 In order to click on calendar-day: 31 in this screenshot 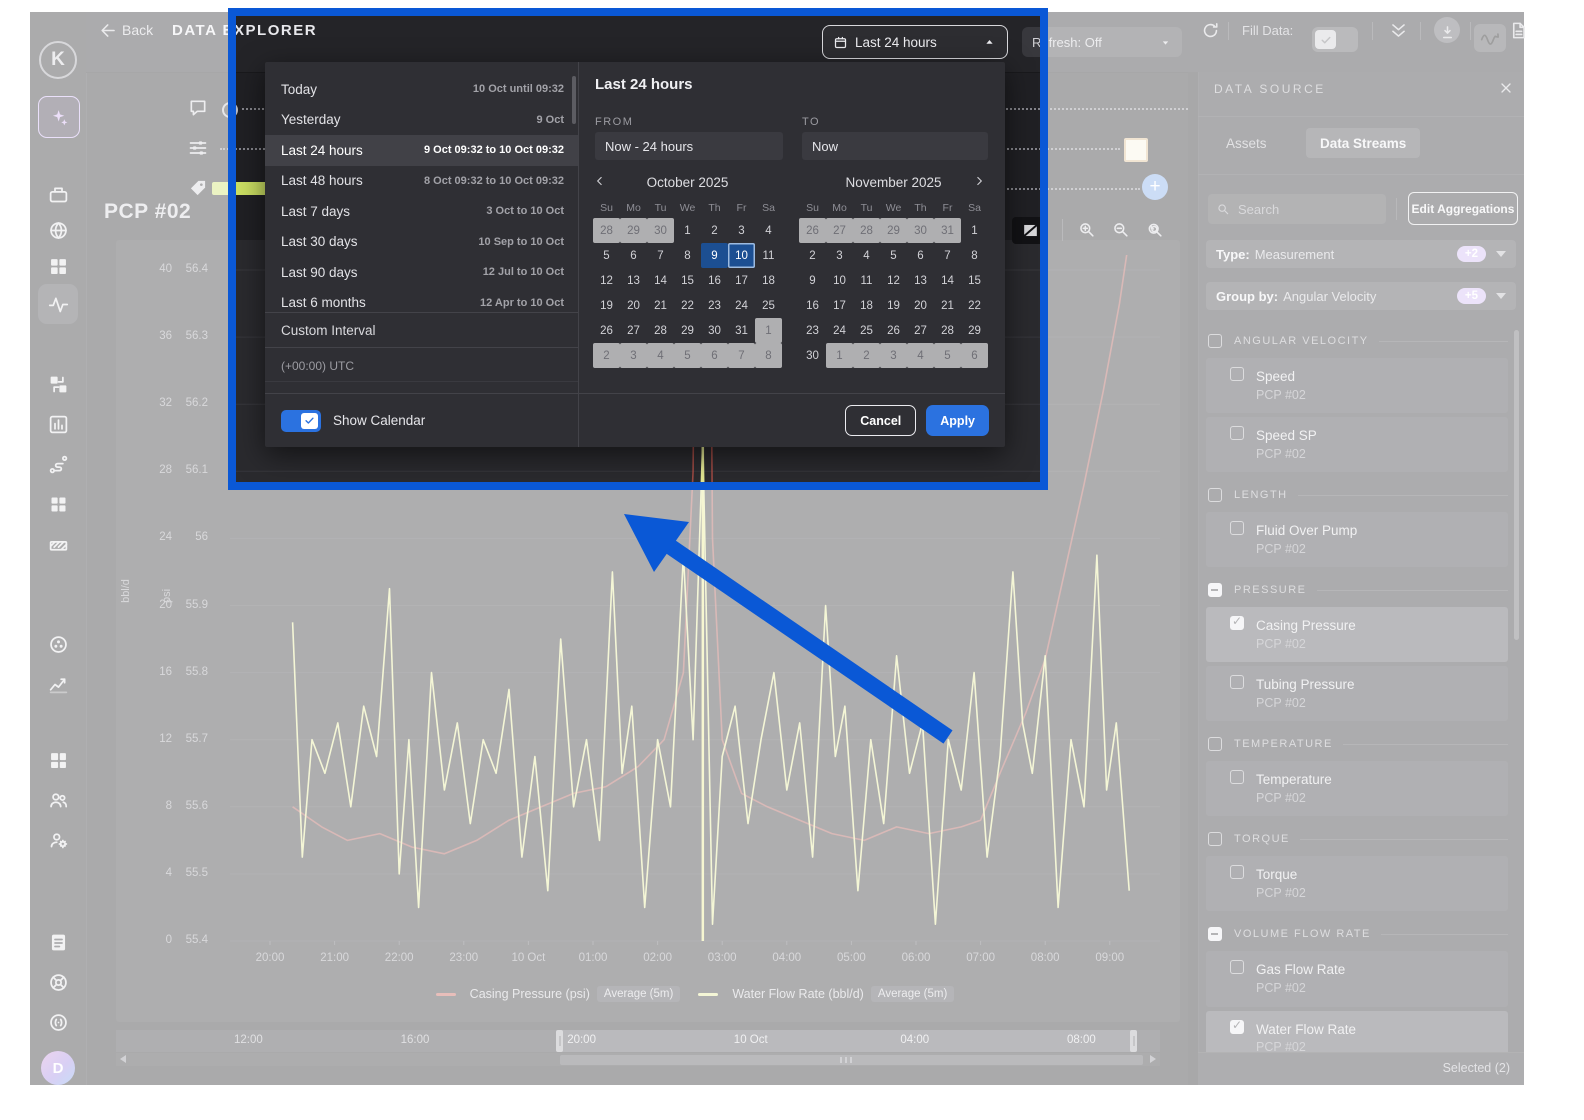, I will do `click(741, 330)`.